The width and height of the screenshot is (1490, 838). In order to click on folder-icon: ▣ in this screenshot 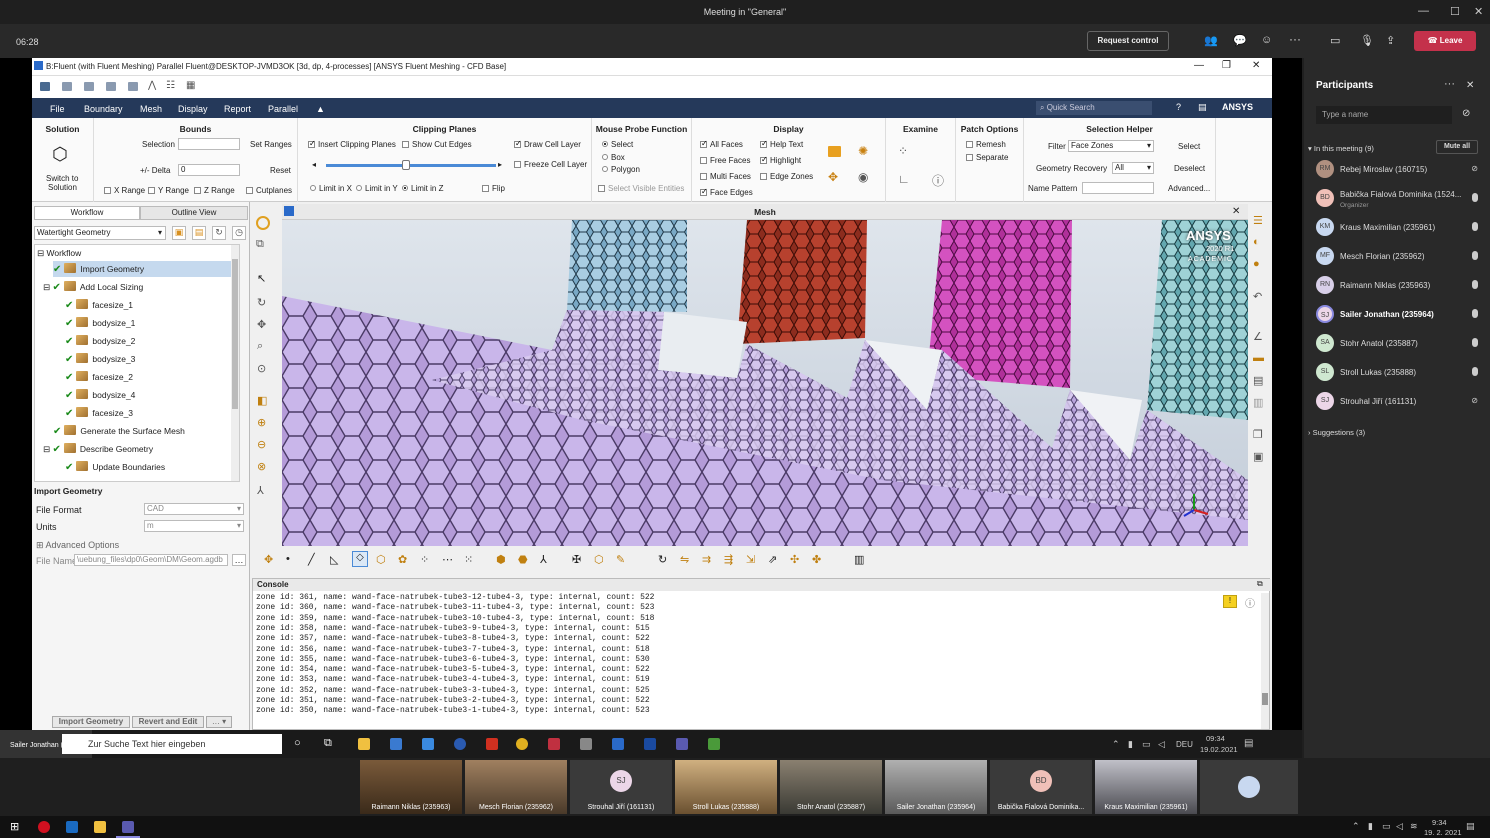, I will do `click(179, 233)`.